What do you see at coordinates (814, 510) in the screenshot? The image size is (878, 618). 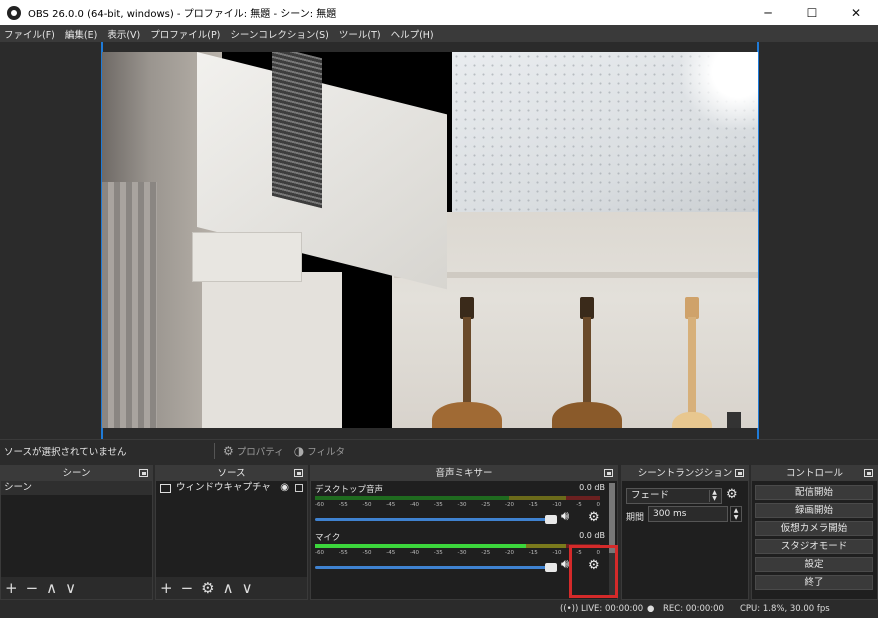 I see `start-recording-button: 録画開始` at bounding box center [814, 510].